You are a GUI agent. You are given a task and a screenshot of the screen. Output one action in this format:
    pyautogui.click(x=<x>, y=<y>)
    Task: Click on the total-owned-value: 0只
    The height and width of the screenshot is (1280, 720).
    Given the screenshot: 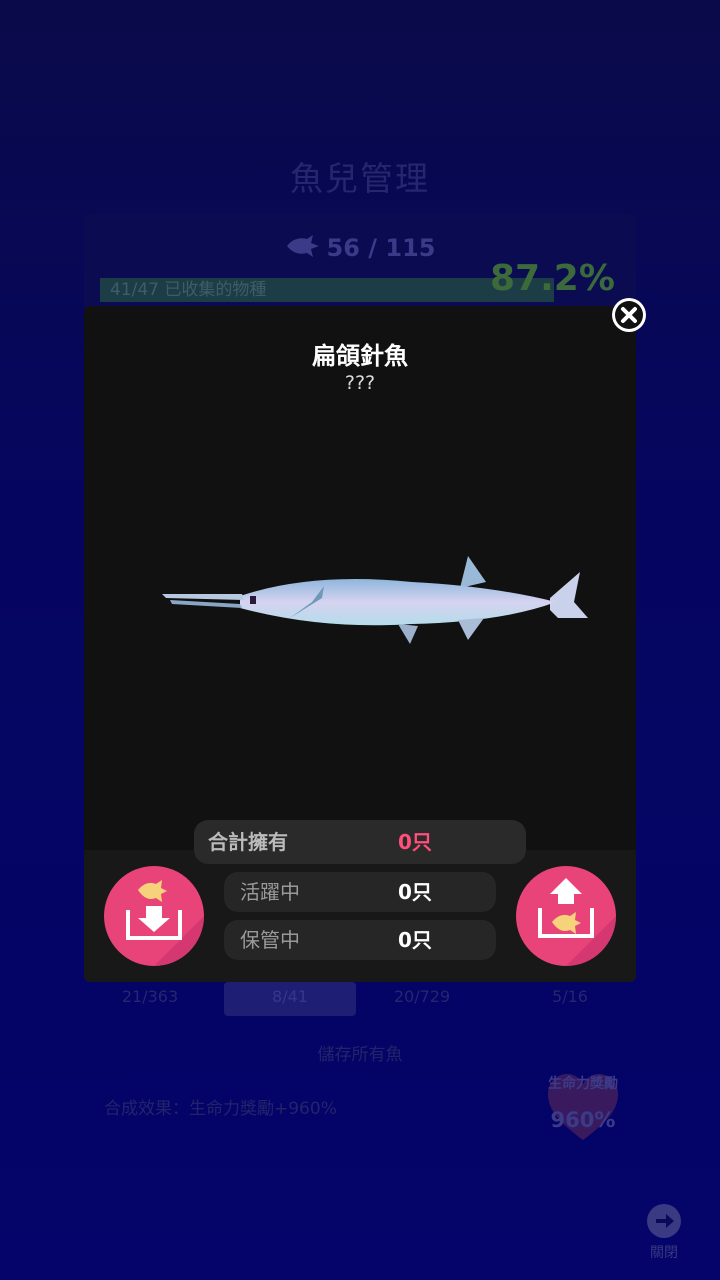 What is the action you would take?
    pyautogui.click(x=415, y=842)
    